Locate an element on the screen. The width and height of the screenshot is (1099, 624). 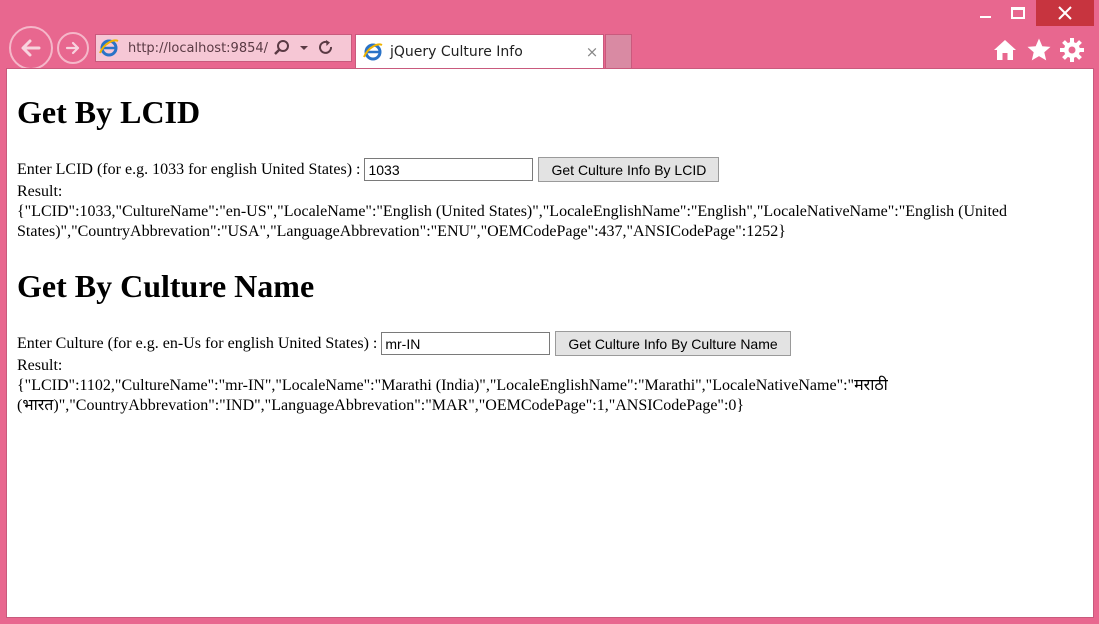
back-icon is located at coordinates (31, 48).